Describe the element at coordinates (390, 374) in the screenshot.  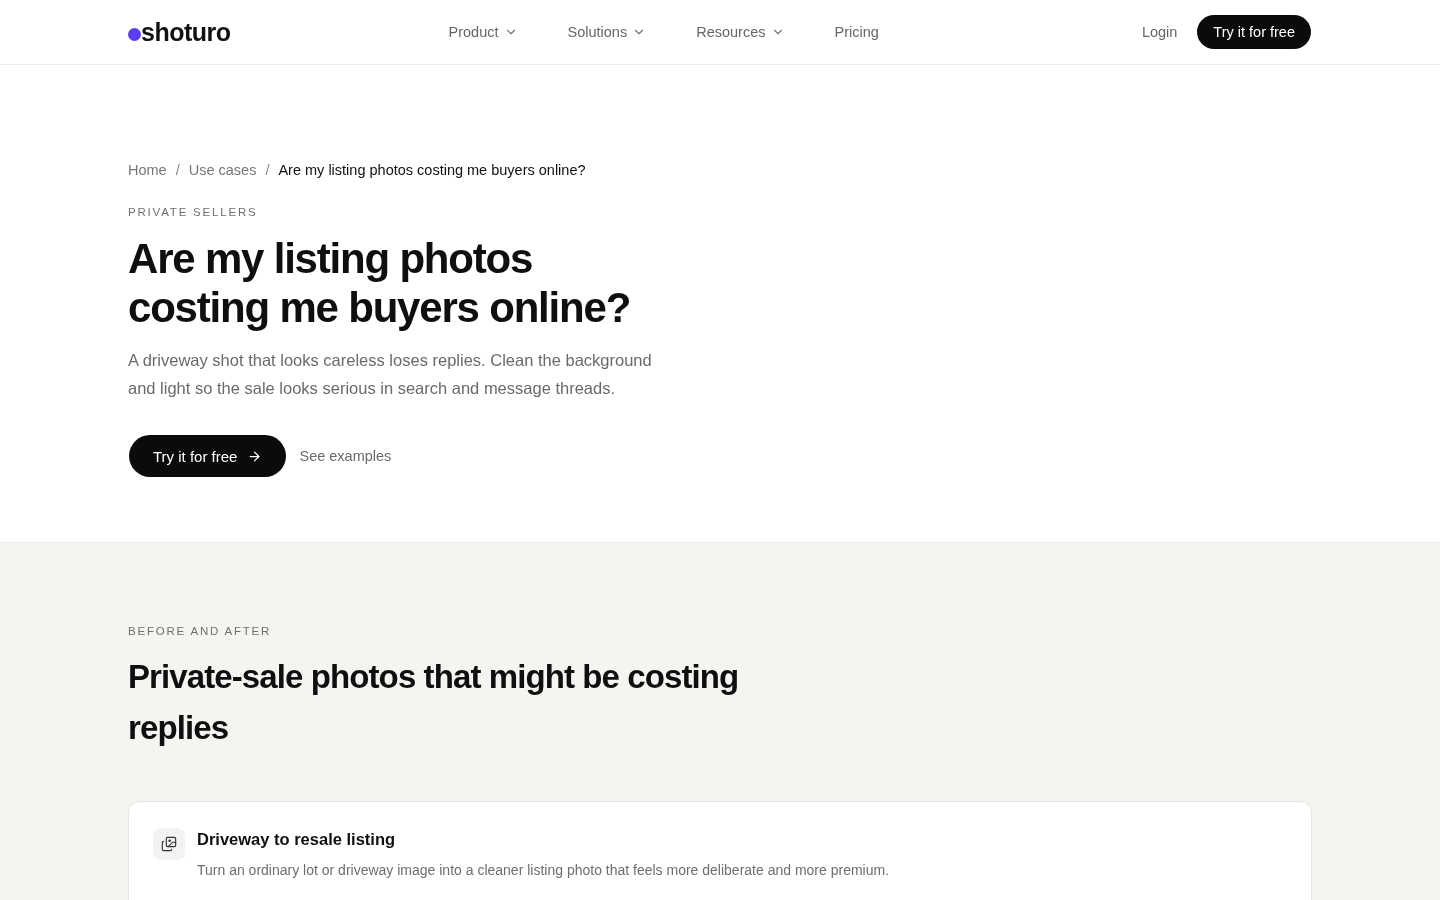
I see `hero-description: A driveway shot that looks careless loses replies. Clean the background and light so the sale looks serious in search and message threads.` at that location.